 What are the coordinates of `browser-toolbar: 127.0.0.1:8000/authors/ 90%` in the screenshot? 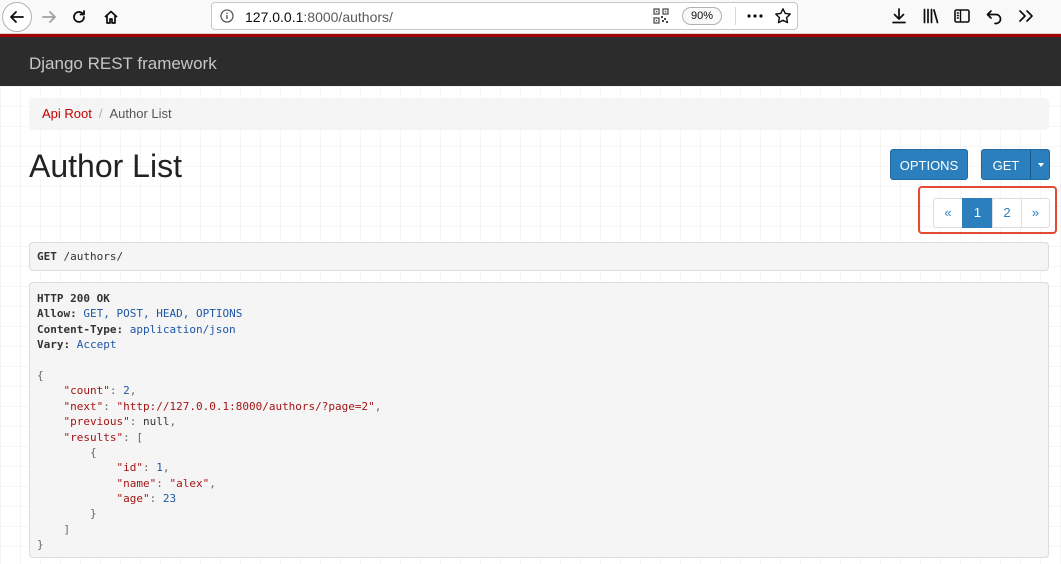 It's located at (530, 17).